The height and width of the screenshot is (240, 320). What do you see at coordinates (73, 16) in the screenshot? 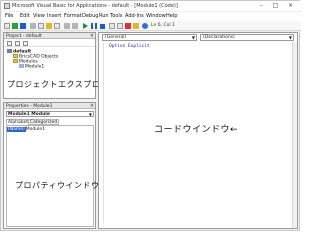
I see `menu-format: Format` at bounding box center [73, 16].